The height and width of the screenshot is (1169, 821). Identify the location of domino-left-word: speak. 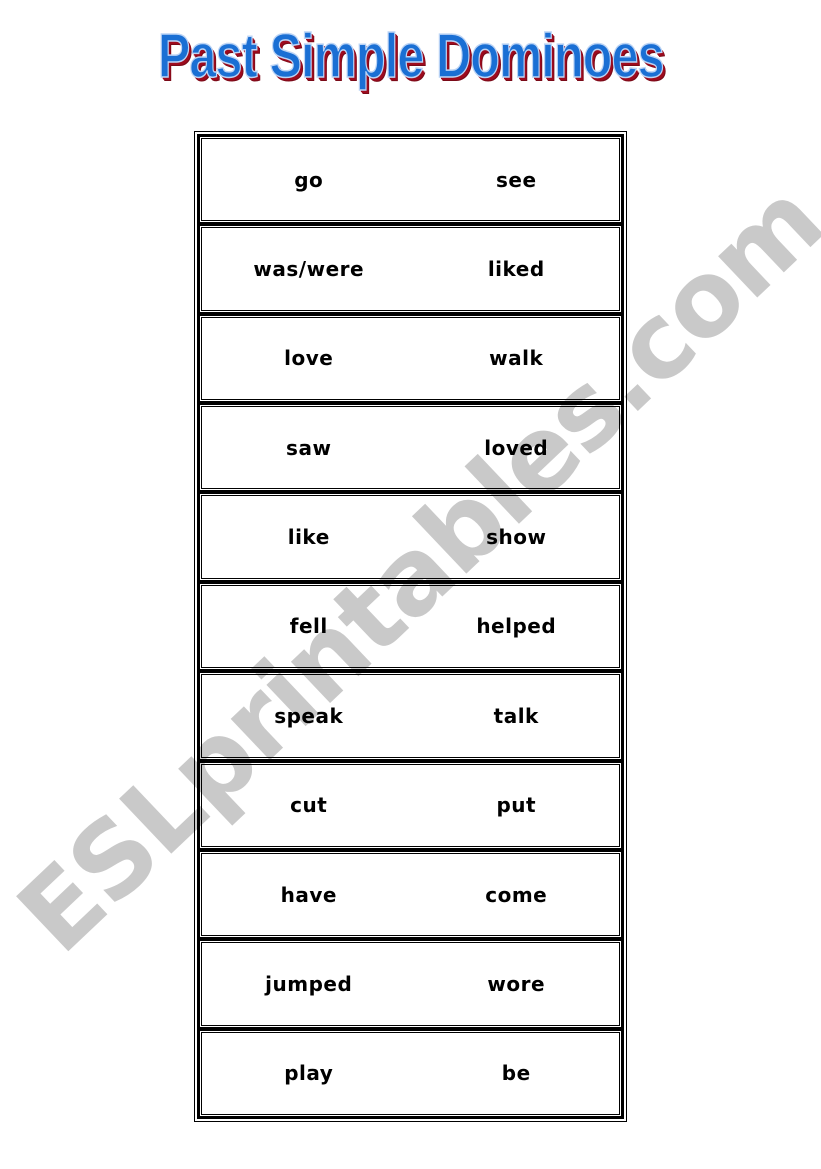
(309, 715).